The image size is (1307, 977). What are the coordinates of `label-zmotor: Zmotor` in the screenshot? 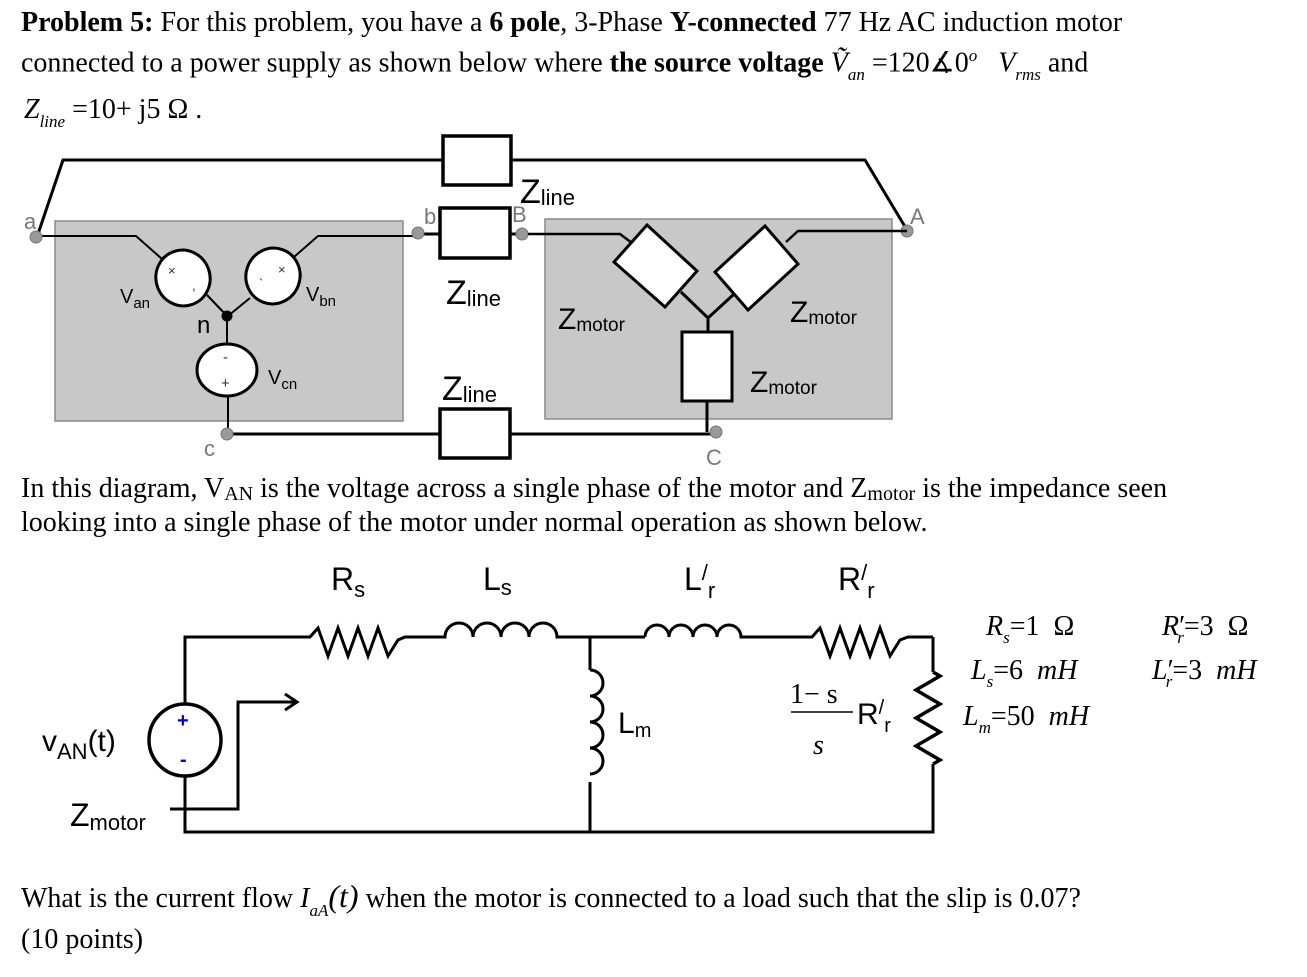 It's located at (108, 816).